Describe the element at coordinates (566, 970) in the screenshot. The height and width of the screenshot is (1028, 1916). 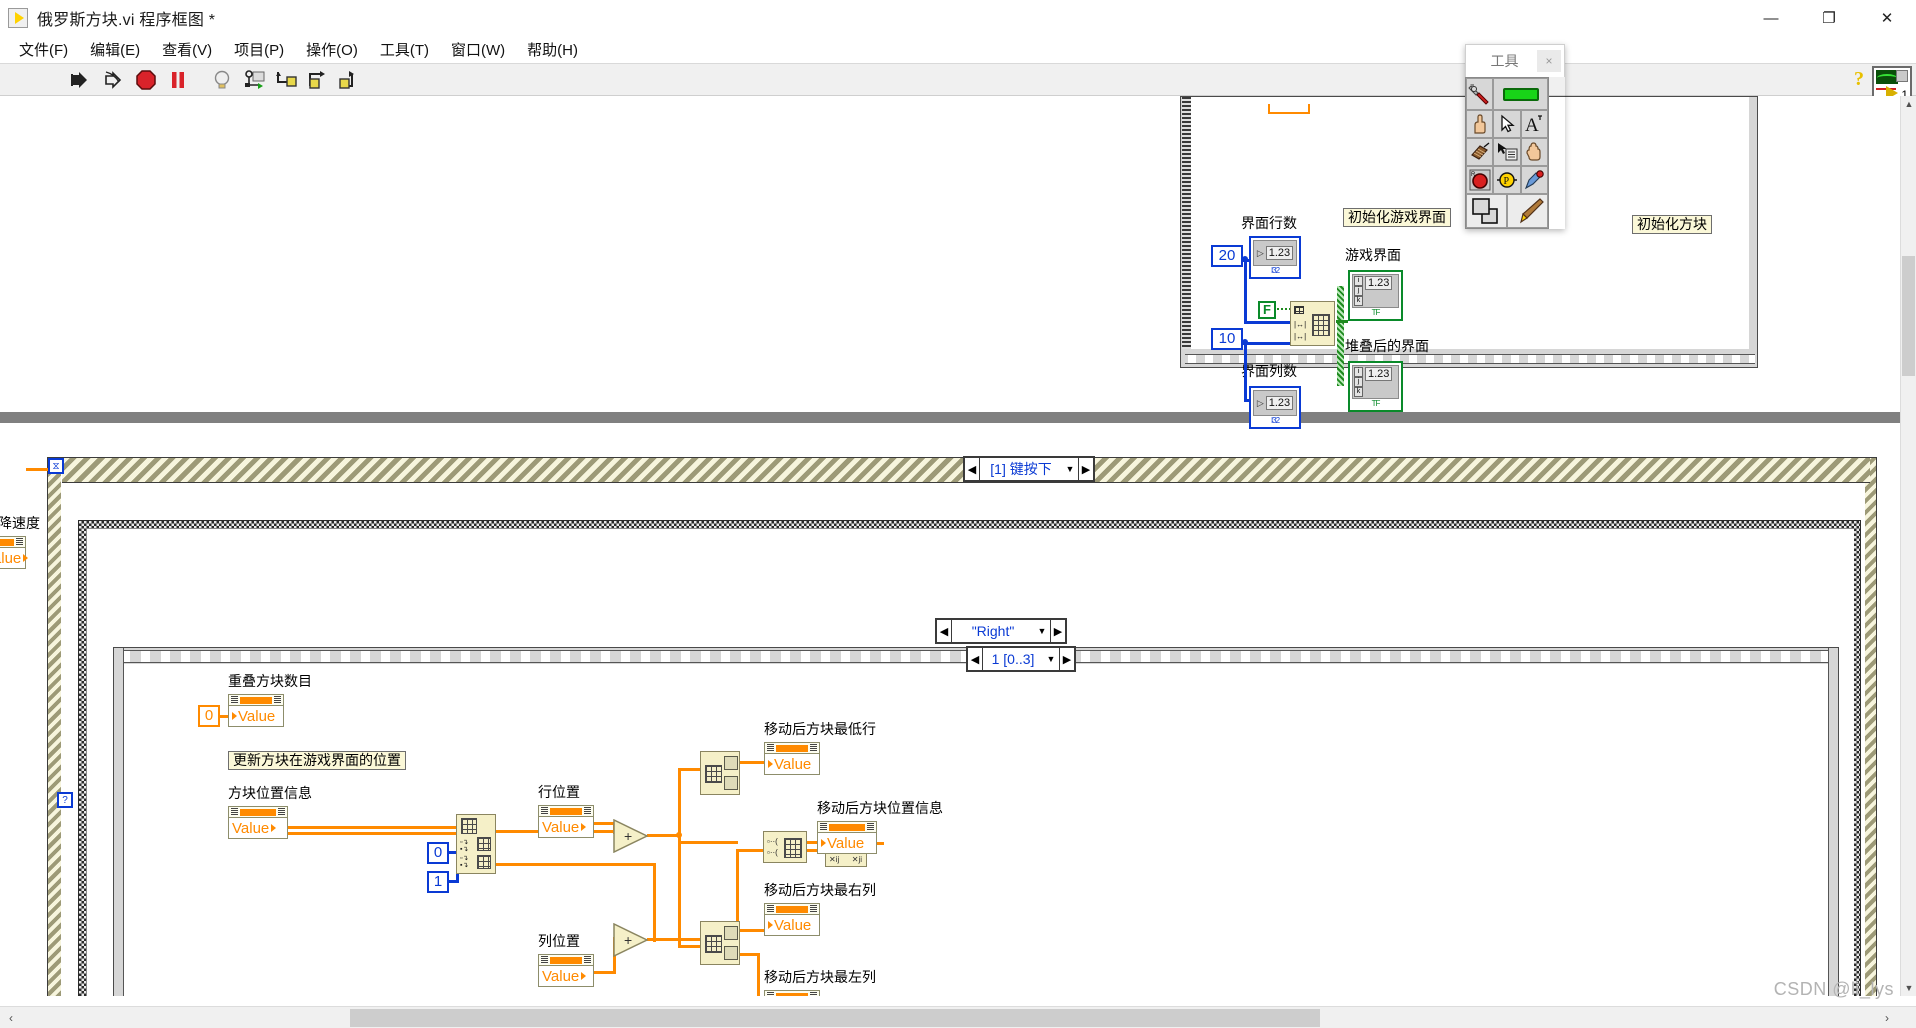
I see `prop-col-position: Value` at that location.